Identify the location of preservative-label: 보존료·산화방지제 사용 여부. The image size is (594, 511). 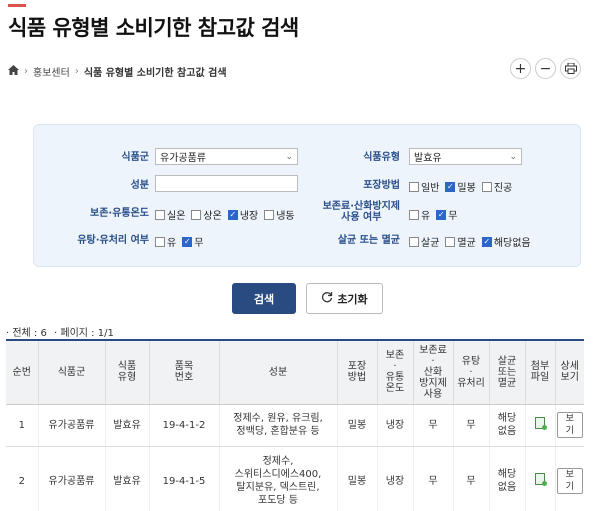
(361, 212).